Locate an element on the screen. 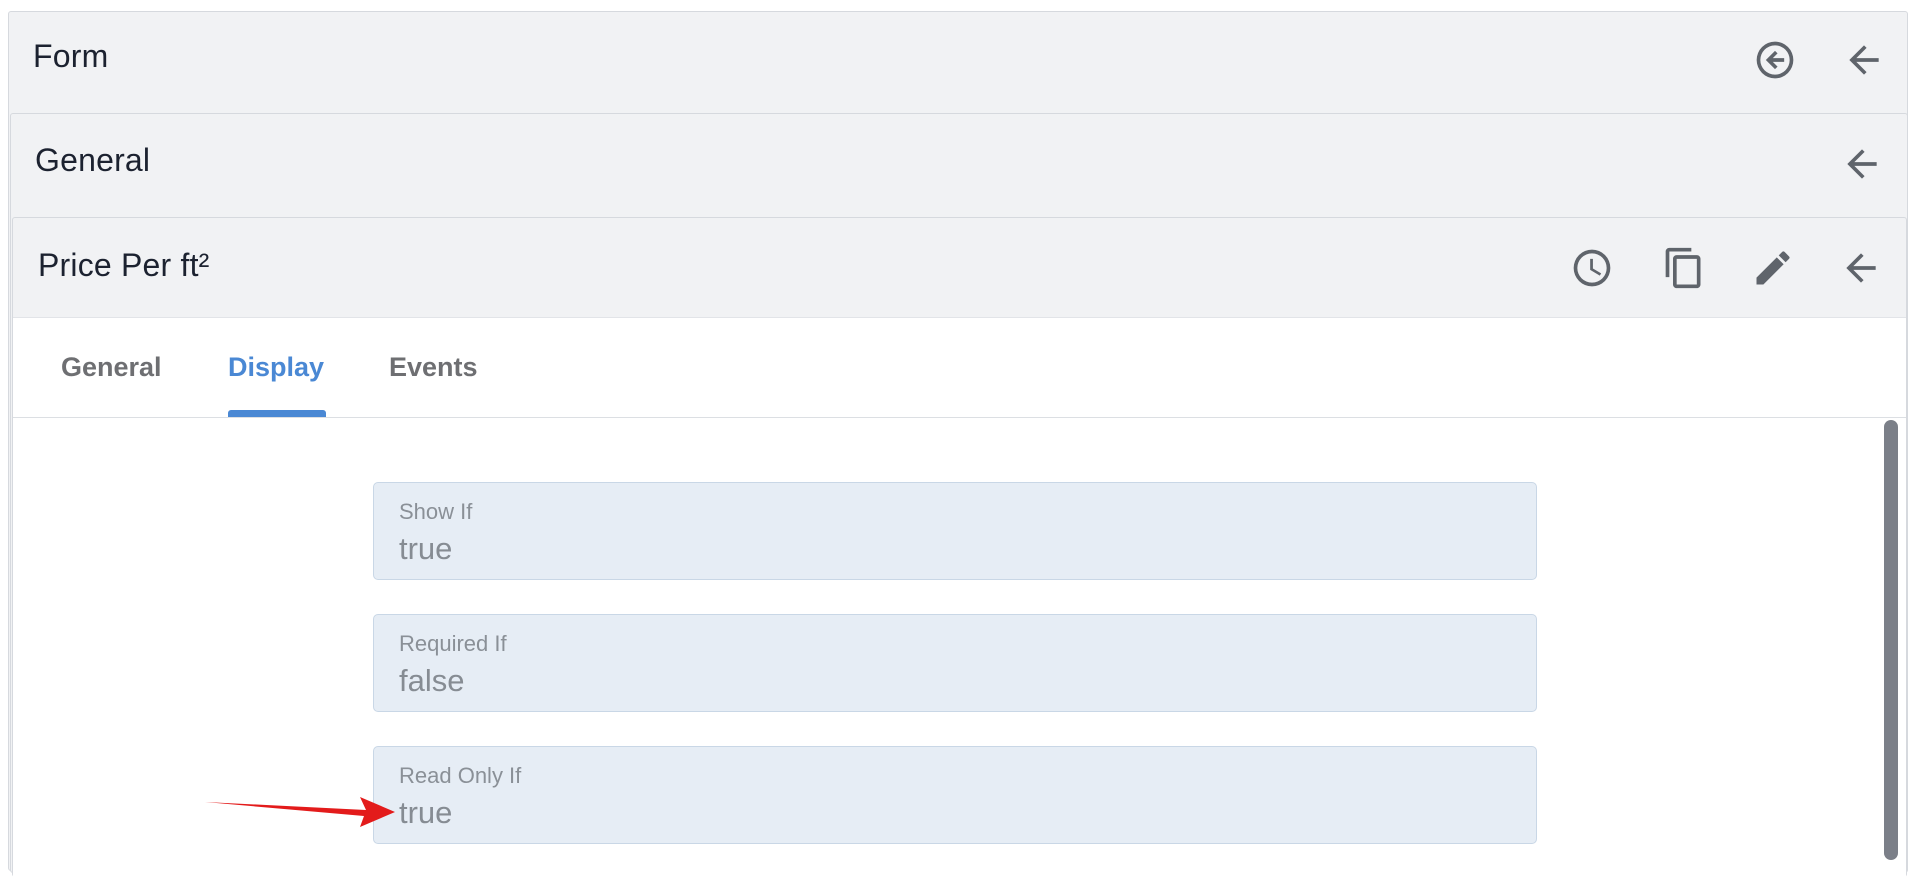 The image size is (1916, 877). show-if-value: true is located at coordinates (426, 548).